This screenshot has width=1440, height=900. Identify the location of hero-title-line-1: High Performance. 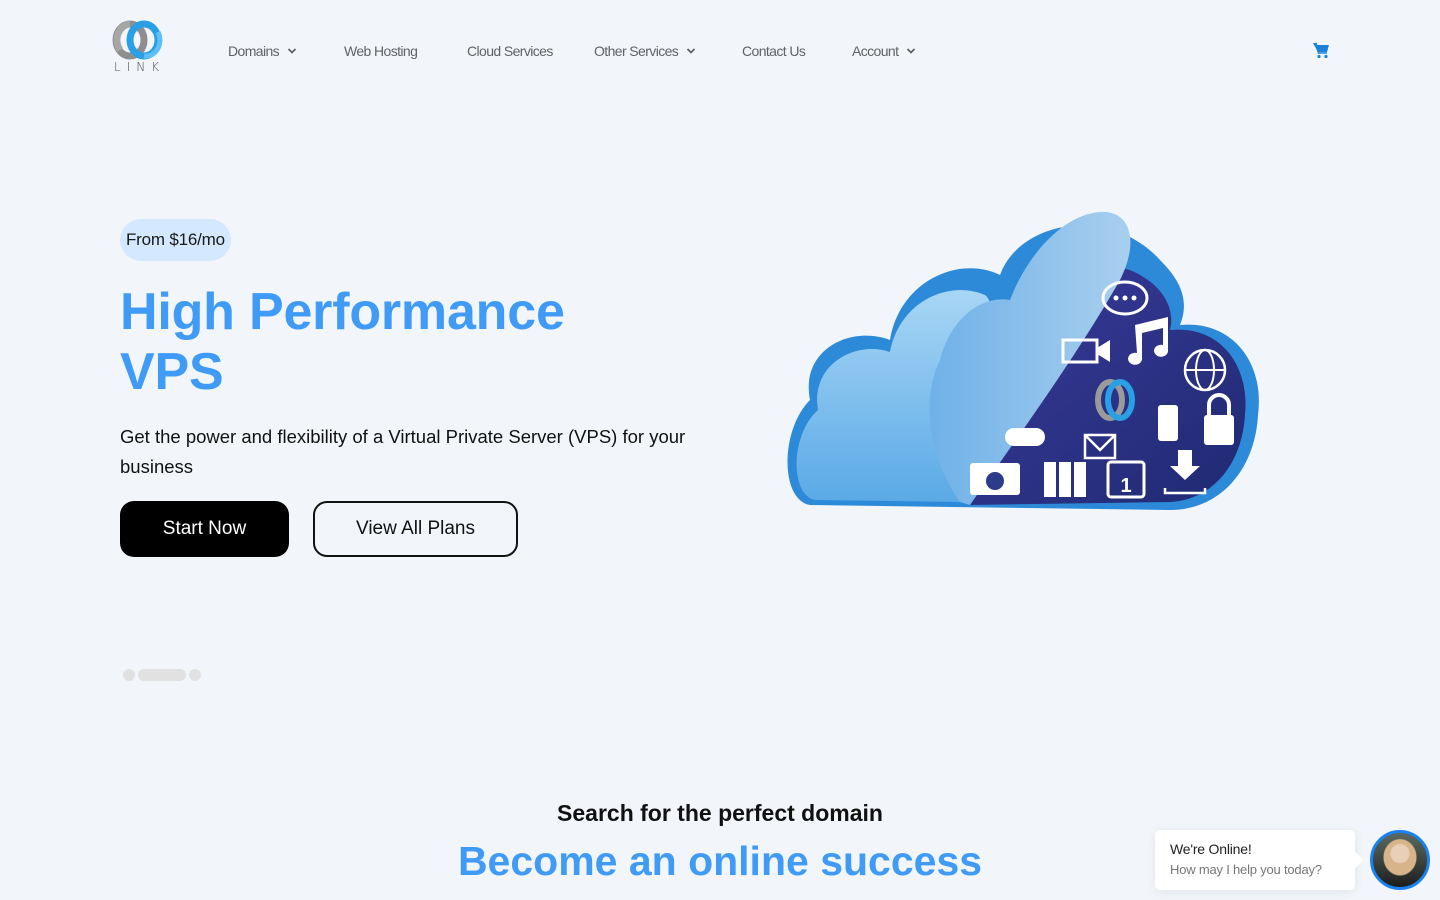
(342, 312).